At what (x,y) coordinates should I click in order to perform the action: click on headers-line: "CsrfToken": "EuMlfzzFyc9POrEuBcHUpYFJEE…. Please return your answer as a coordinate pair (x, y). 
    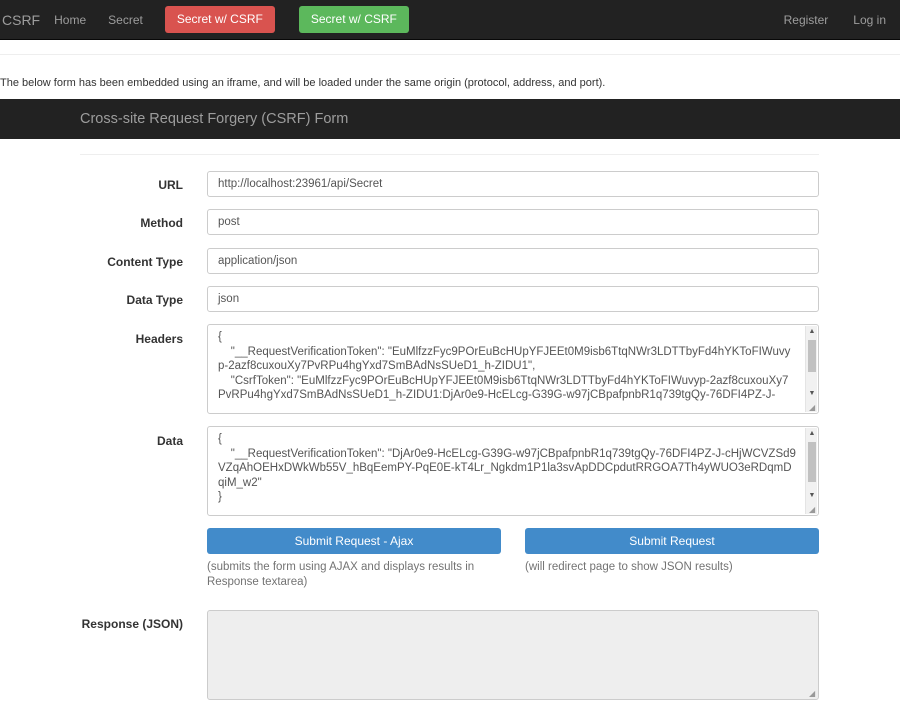
    Looking at the image, I should click on (503, 388).